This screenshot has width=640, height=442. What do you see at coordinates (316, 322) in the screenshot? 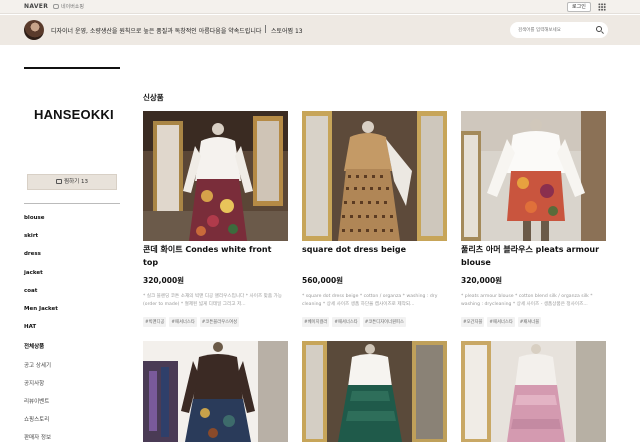
I see `product-tag: #베이지컬러` at bounding box center [316, 322].